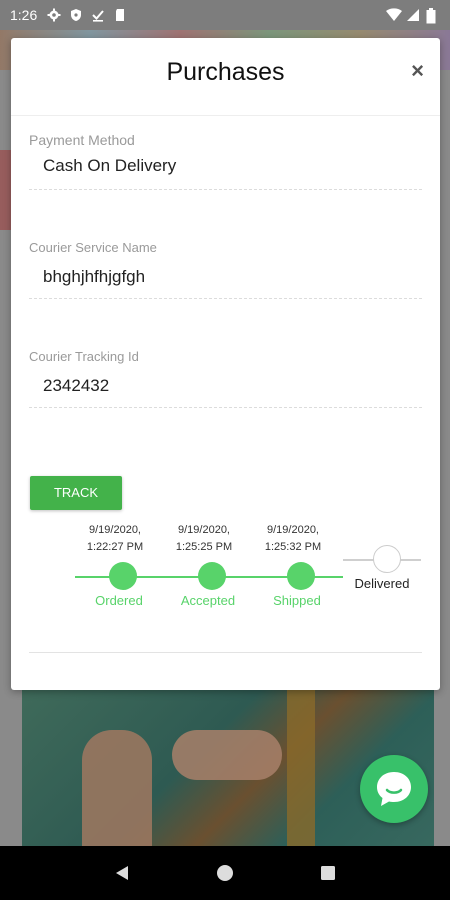  Describe the element at coordinates (24, 15) in the screenshot. I see `status-time: 1:26` at that location.